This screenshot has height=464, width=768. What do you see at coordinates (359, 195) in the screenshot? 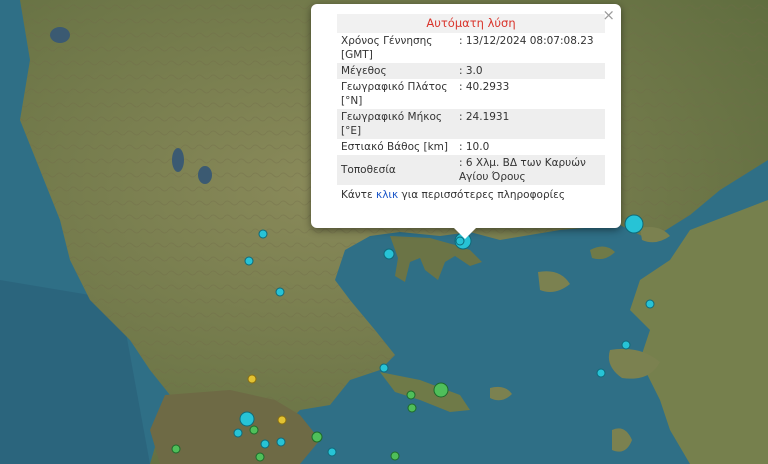
I see `more-info-prefix: Κάντε` at bounding box center [359, 195].